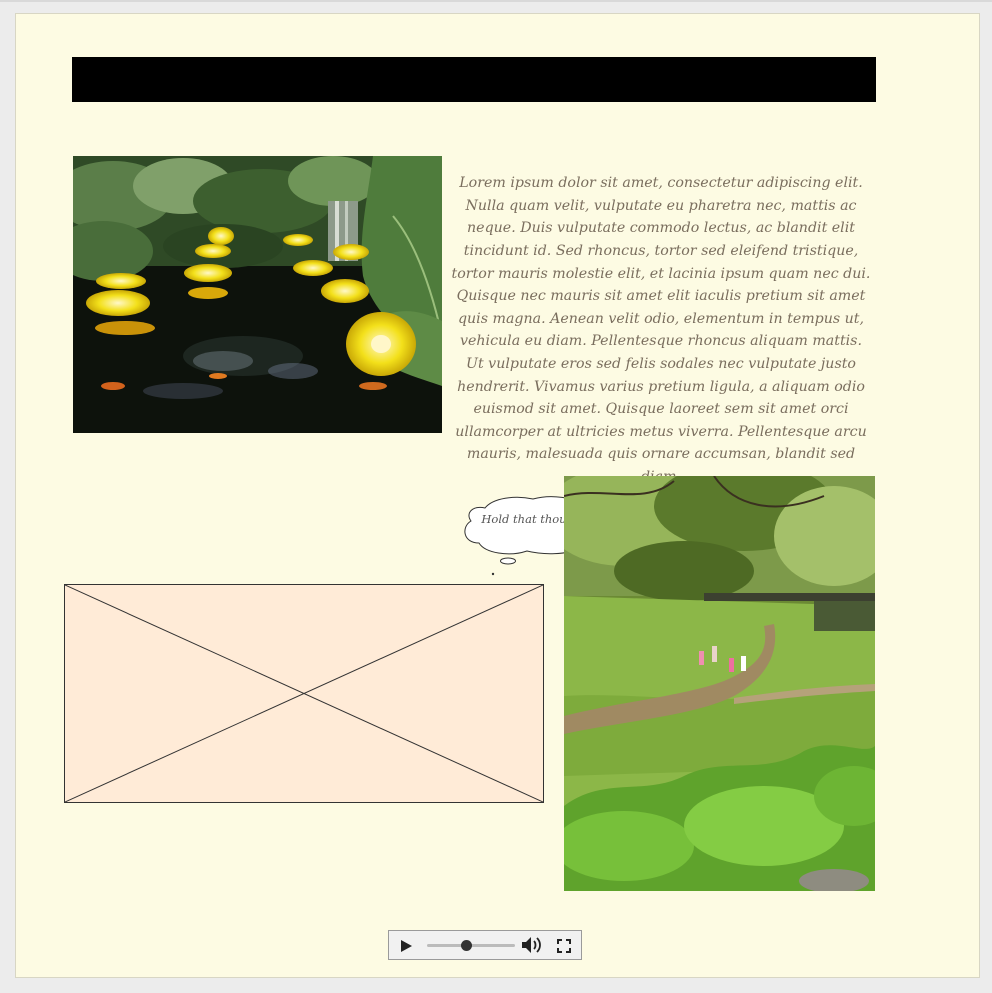  I want to click on media-player-controls, so click(485, 945).